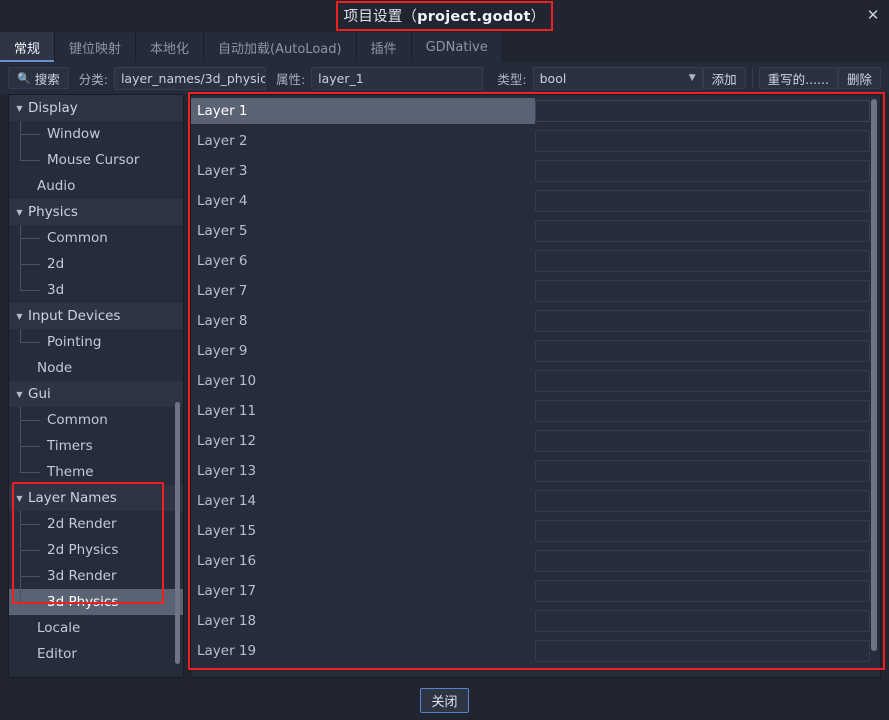  What do you see at coordinates (28, 47) in the screenshot?
I see `tab-0: 常规` at bounding box center [28, 47].